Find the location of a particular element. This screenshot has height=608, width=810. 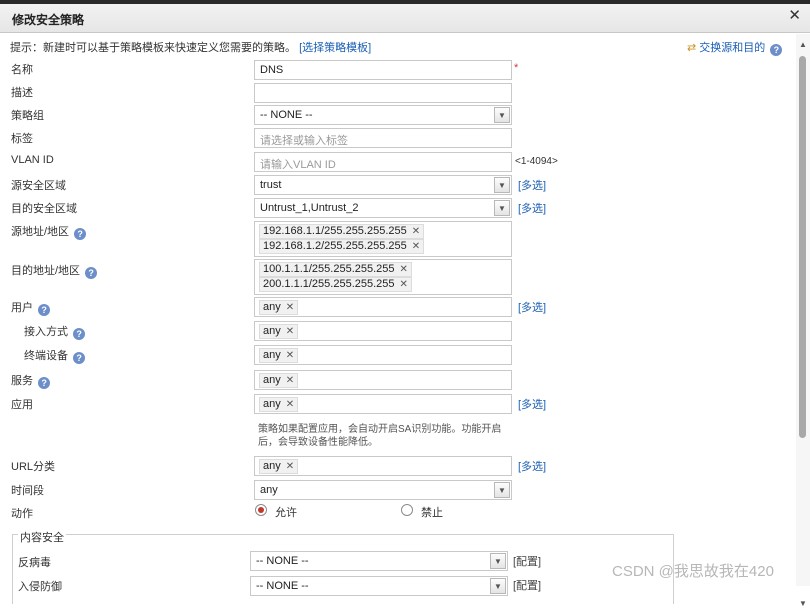

vlan-input: 请输入VLAN ID is located at coordinates (383, 162).